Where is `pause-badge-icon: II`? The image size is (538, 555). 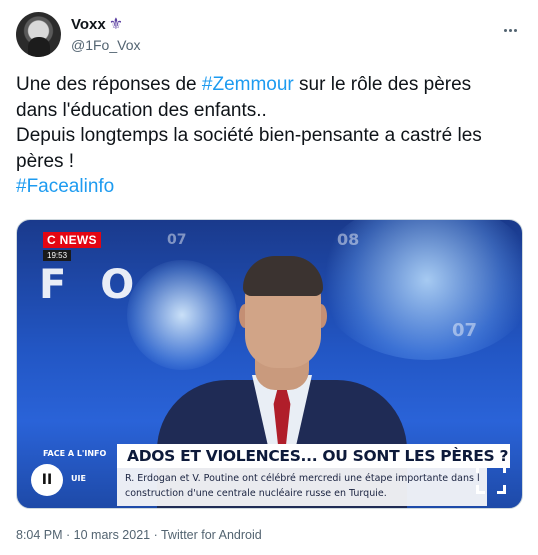
pause-badge-icon: II is located at coordinates (47, 480).